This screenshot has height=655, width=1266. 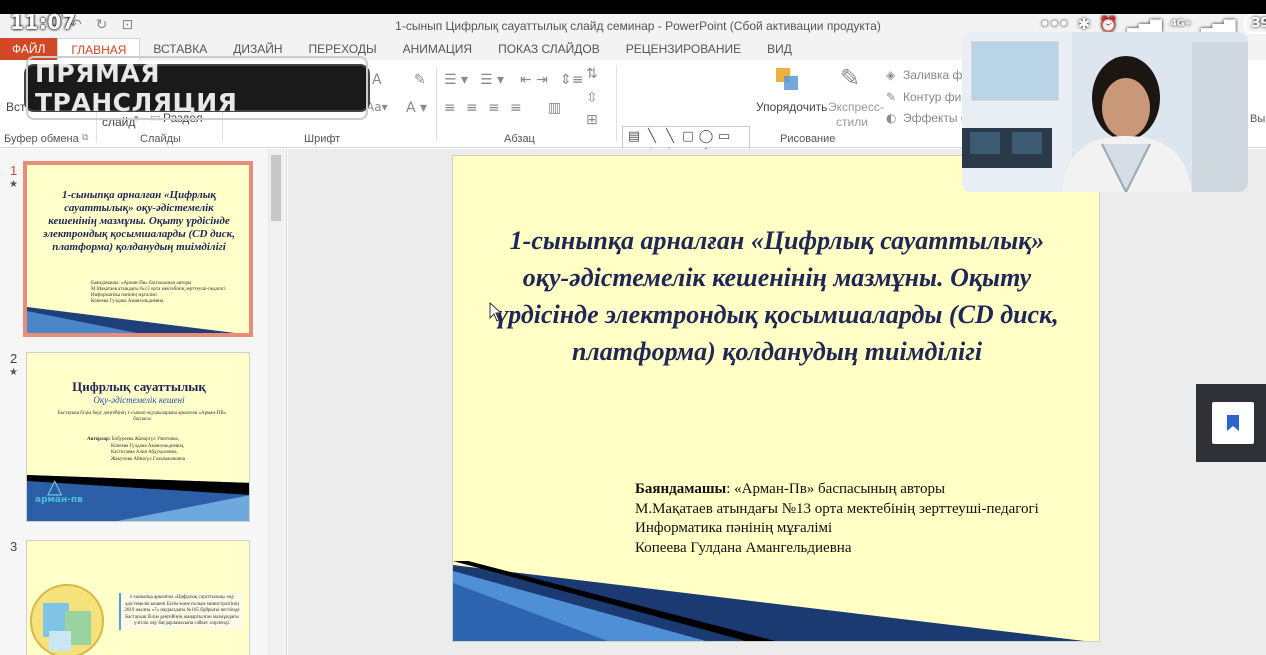 What do you see at coordinates (1109, 24) in the screenshot?
I see `alarm-icon: ⏰` at bounding box center [1109, 24].